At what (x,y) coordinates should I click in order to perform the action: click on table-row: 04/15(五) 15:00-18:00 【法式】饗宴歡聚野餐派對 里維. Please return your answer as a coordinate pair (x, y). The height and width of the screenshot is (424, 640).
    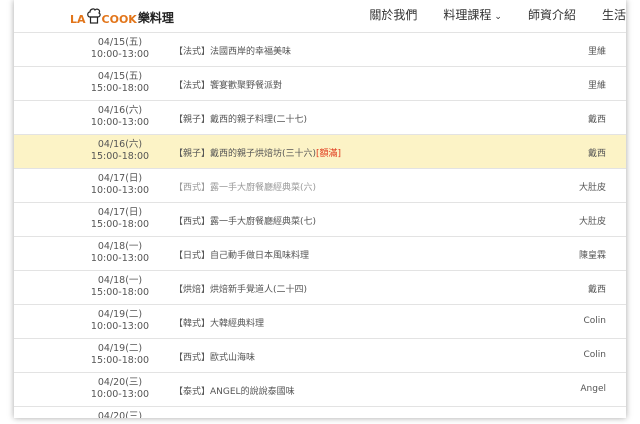
    Looking at the image, I should click on (320, 84).